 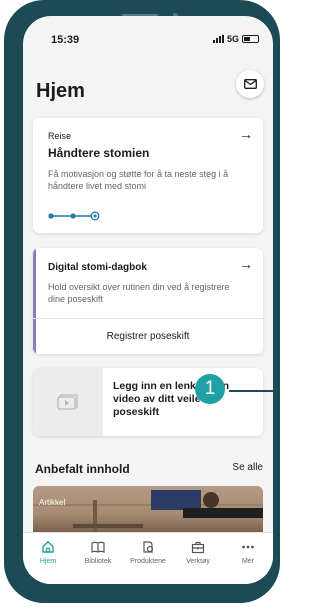 I want to click on travel-title: Håndtere stomien, so click(x=99, y=153).